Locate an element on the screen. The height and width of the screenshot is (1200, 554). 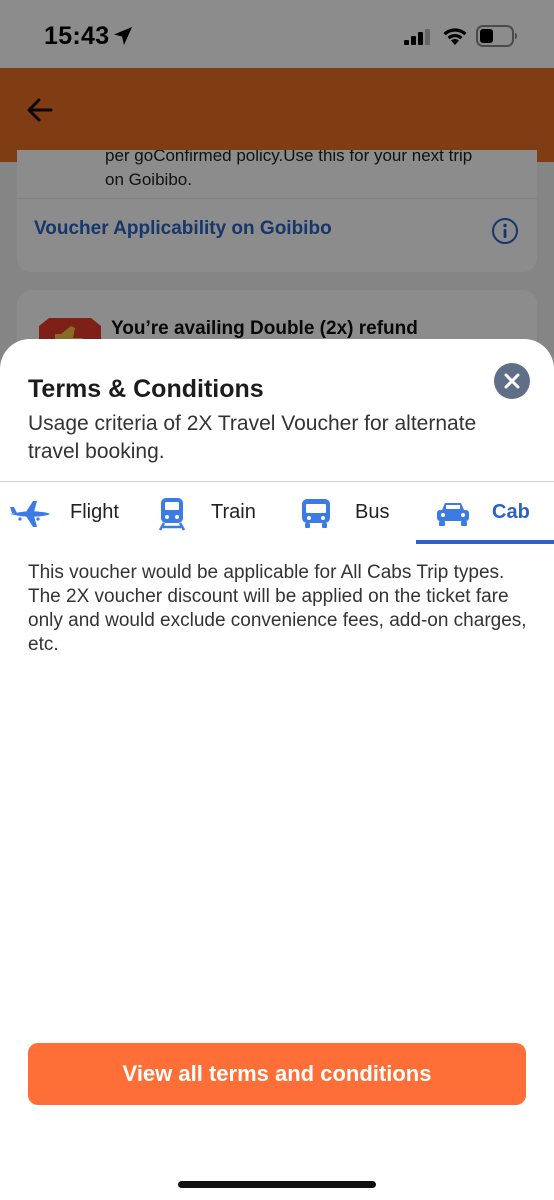
tab-cab-label: Cab is located at coordinates (511, 512).